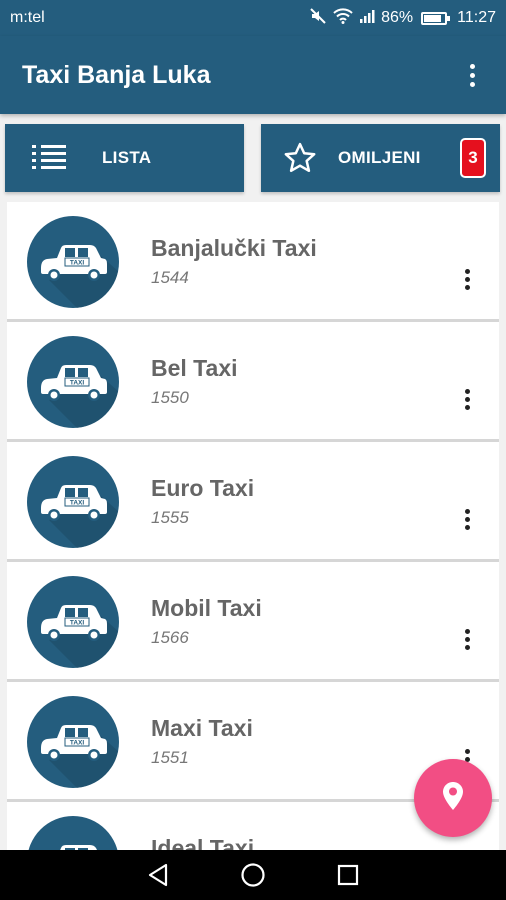 The height and width of the screenshot is (900, 506). I want to click on tab-omiljeni-label: OMILJENI, so click(379, 157).